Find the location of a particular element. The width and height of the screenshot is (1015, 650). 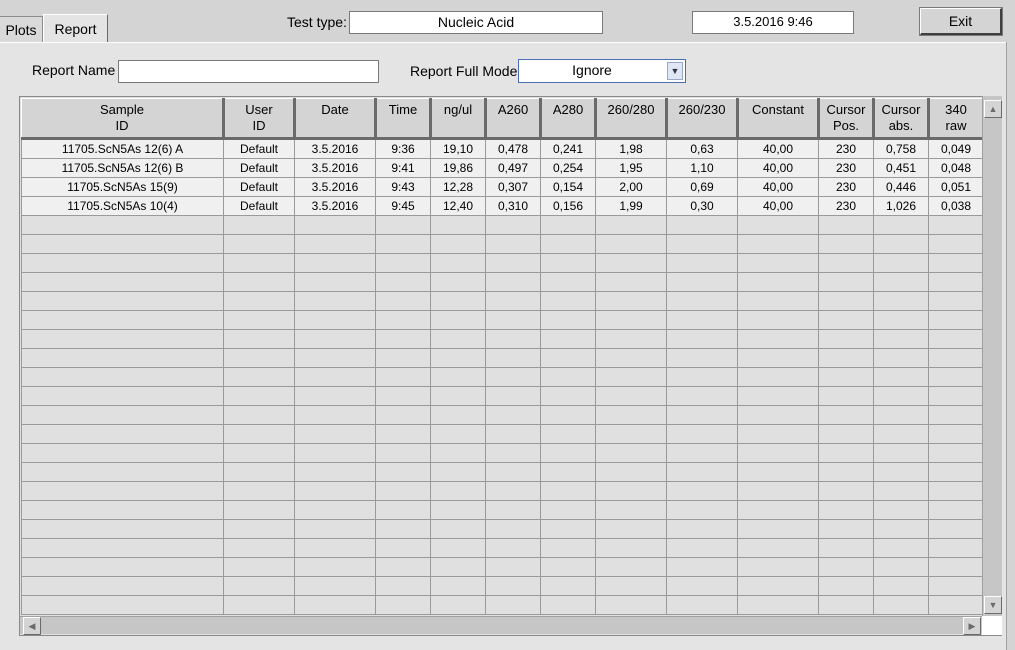

report-full-mode-select: Ignore ▼ is located at coordinates (602, 71).